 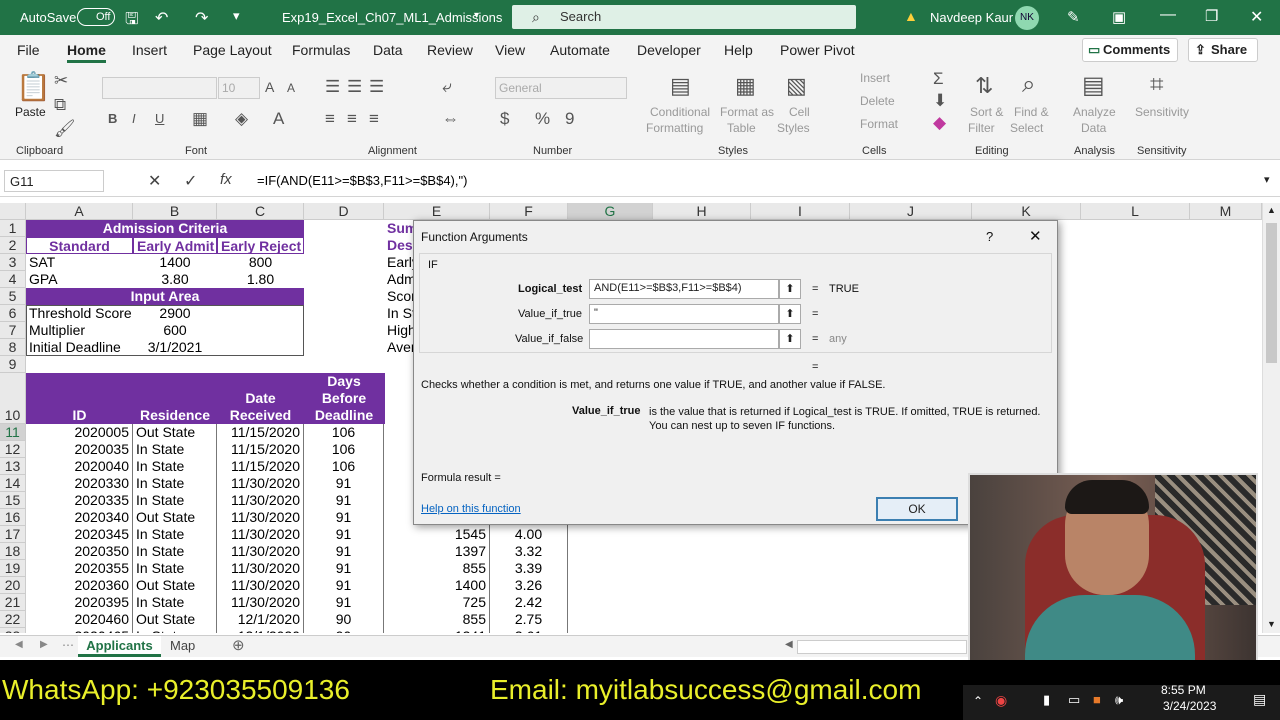 I want to click on notification-icon: ▤, so click(x=1259, y=699).